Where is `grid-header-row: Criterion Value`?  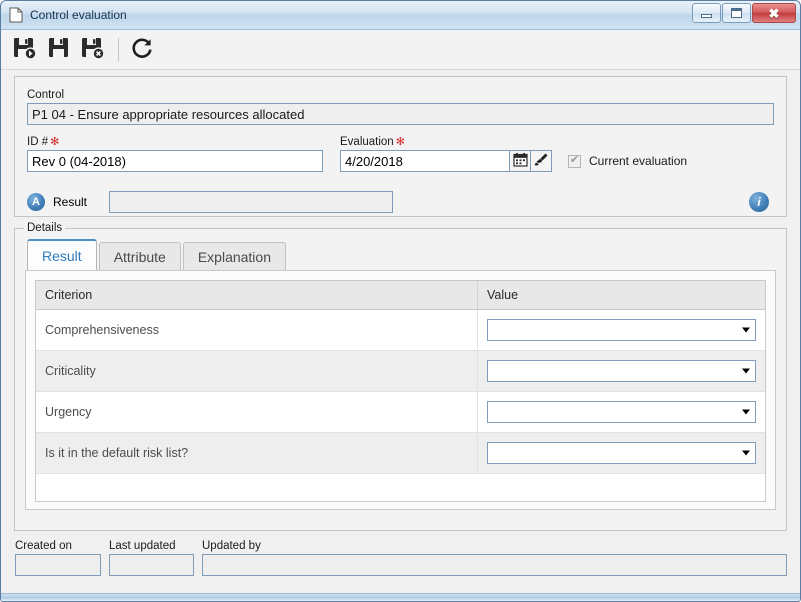 grid-header-row: Criterion Value is located at coordinates (400, 295).